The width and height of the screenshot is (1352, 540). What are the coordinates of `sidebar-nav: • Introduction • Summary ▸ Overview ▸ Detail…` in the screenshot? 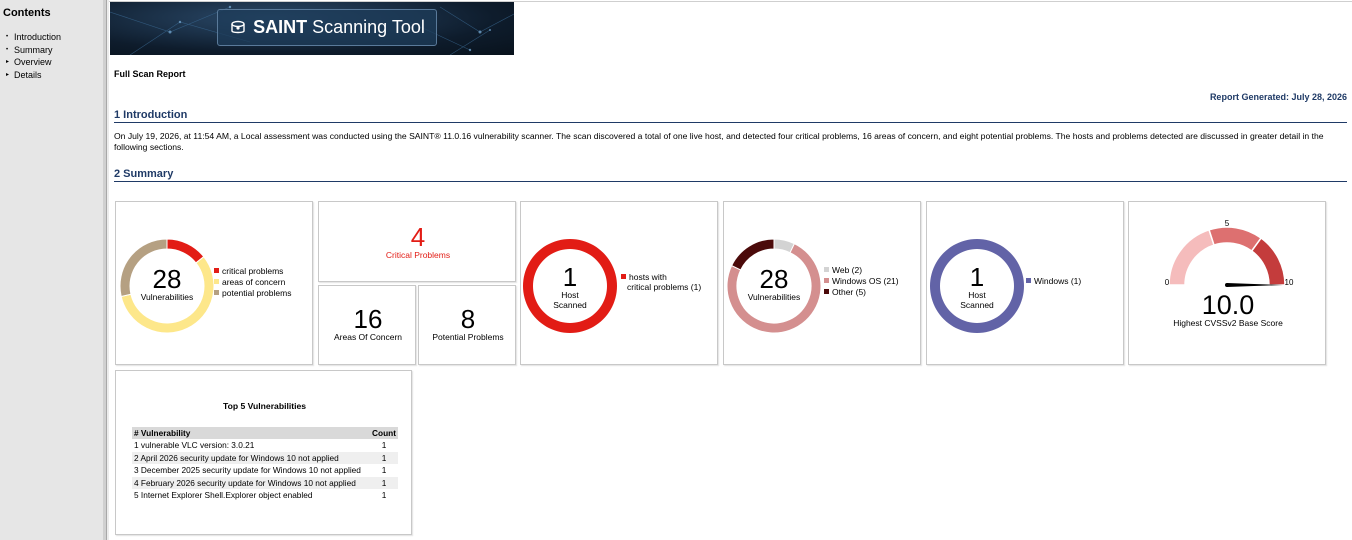 It's located at (33, 56).